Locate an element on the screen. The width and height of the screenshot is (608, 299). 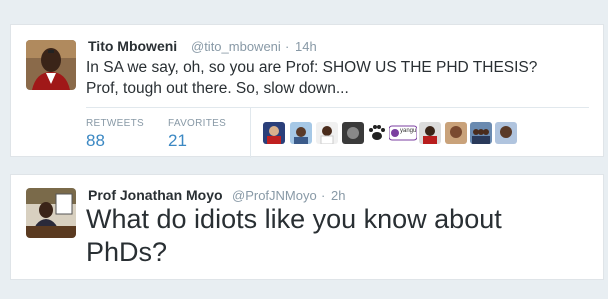
author-name: Tito Mboweni is located at coordinates (132, 46).